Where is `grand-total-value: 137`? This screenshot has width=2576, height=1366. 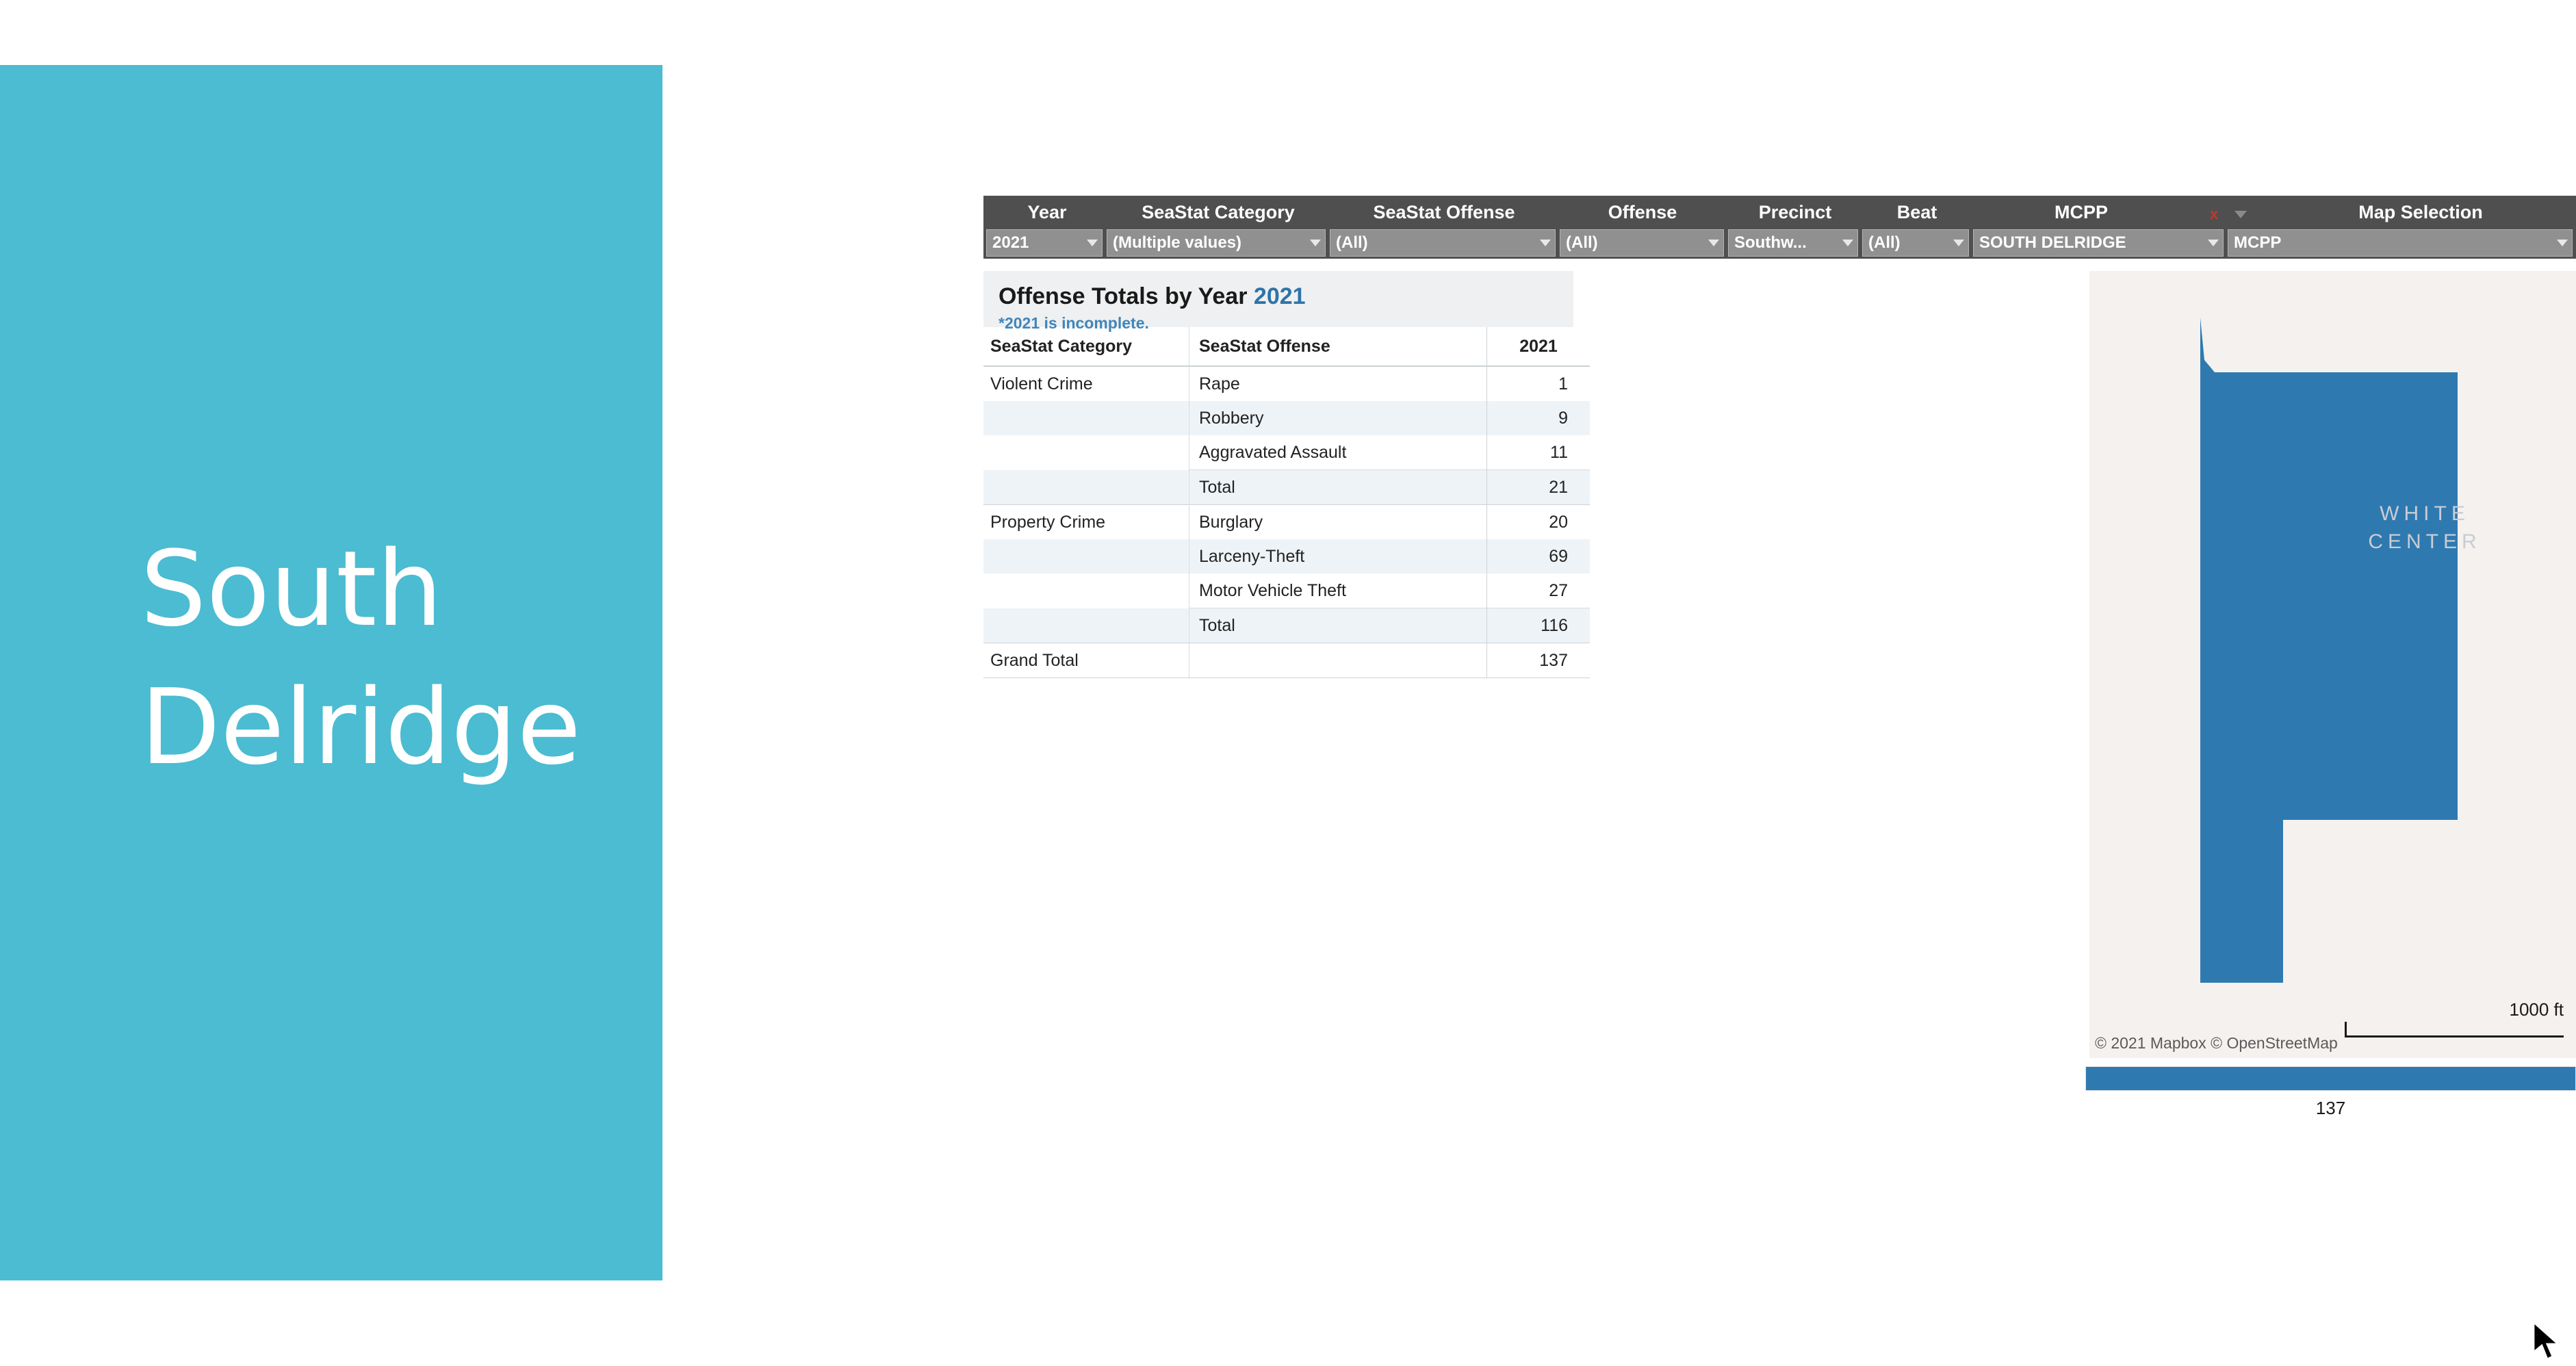
grand-total-value: 137 is located at coordinates (1538, 660).